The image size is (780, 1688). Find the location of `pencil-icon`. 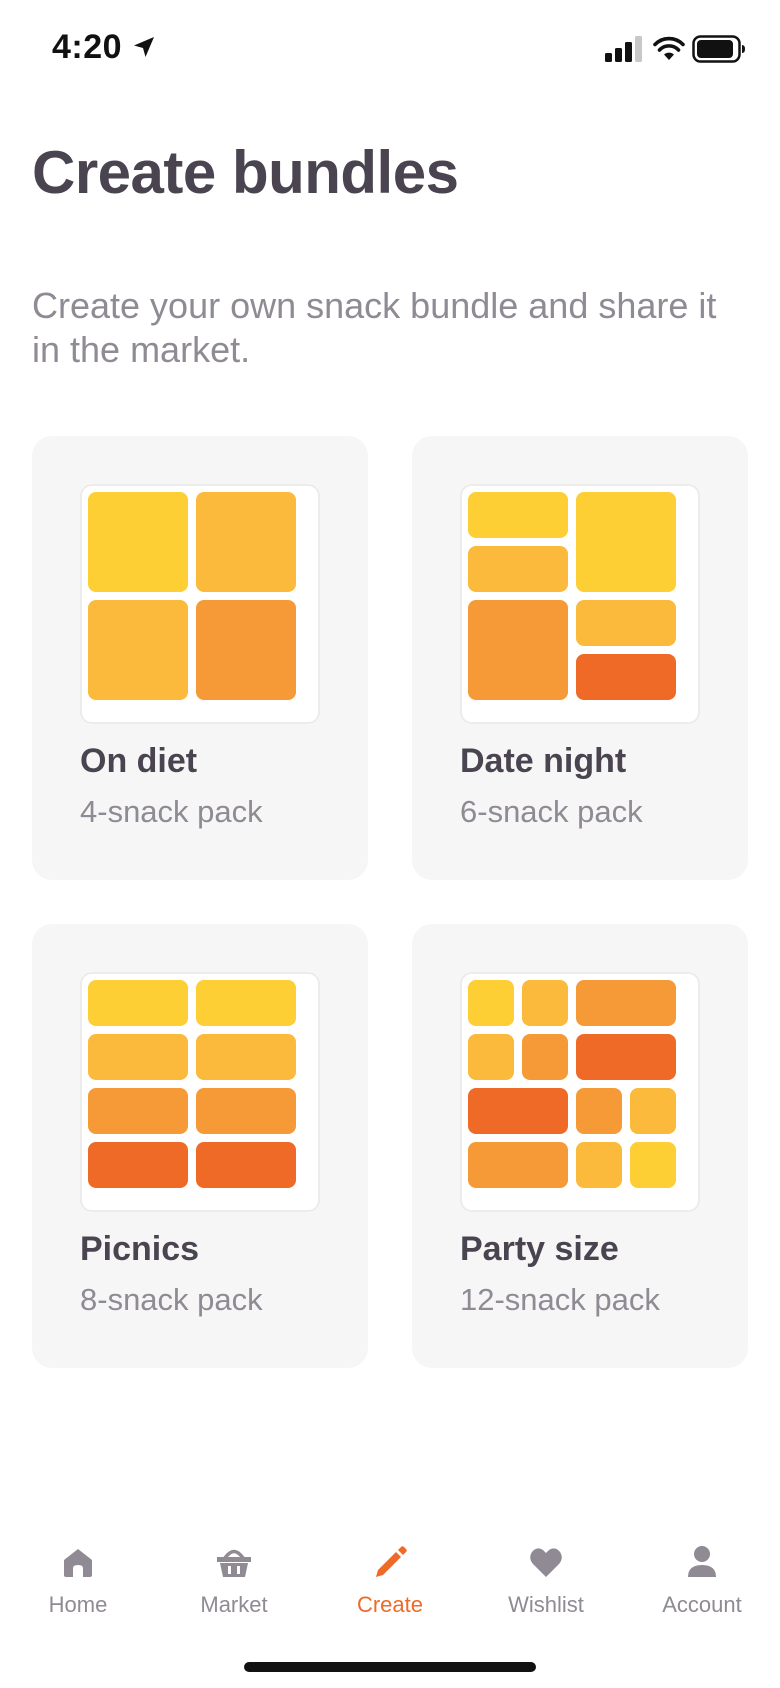

pencil-icon is located at coordinates (391, 1561).